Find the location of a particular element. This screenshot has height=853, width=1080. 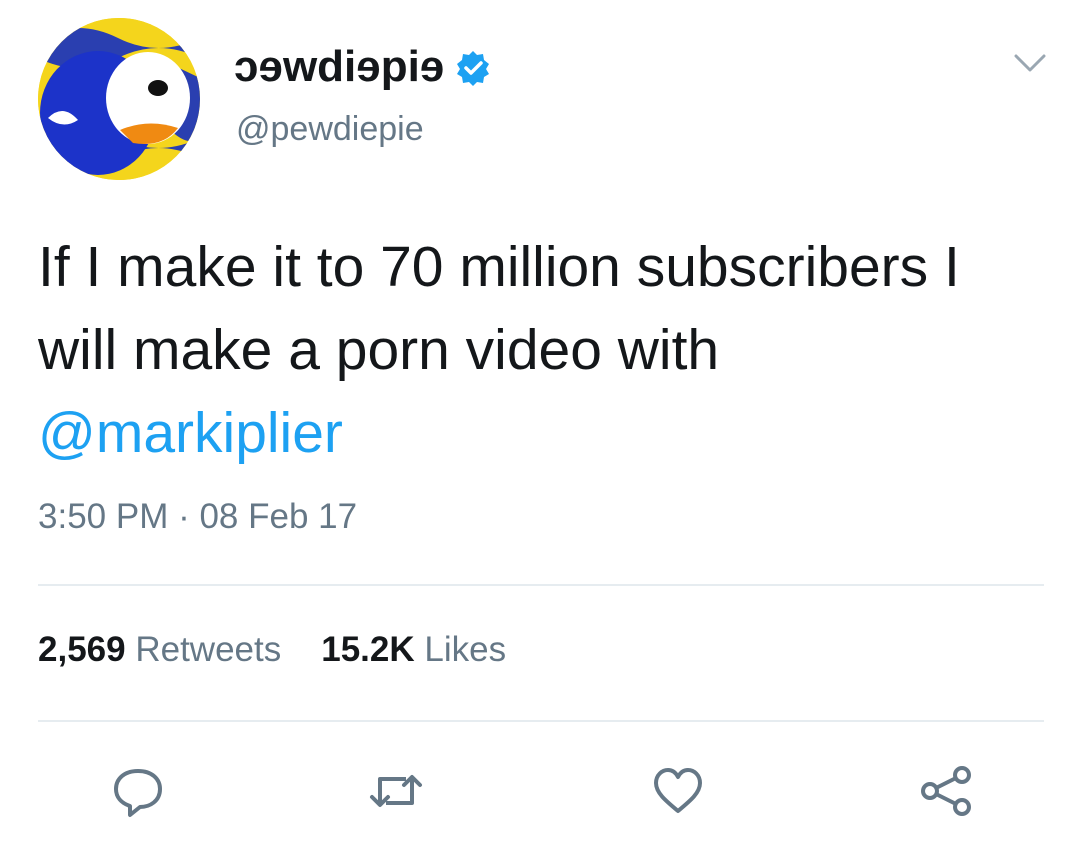

display-name-text: ɔɘwdiɘpiɘ is located at coordinates (339, 66).